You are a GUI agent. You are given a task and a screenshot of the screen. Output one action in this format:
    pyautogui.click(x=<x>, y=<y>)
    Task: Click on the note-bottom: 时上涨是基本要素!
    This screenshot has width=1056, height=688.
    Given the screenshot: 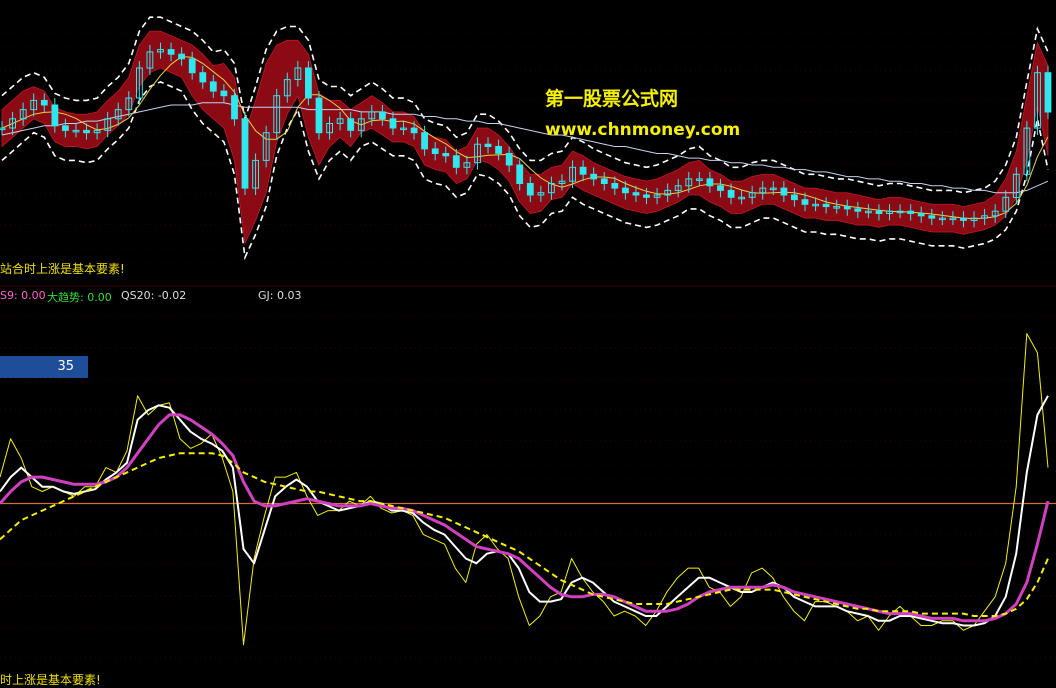 What is the action you would take?
    pyautogui.click(x=50, y=680)
    